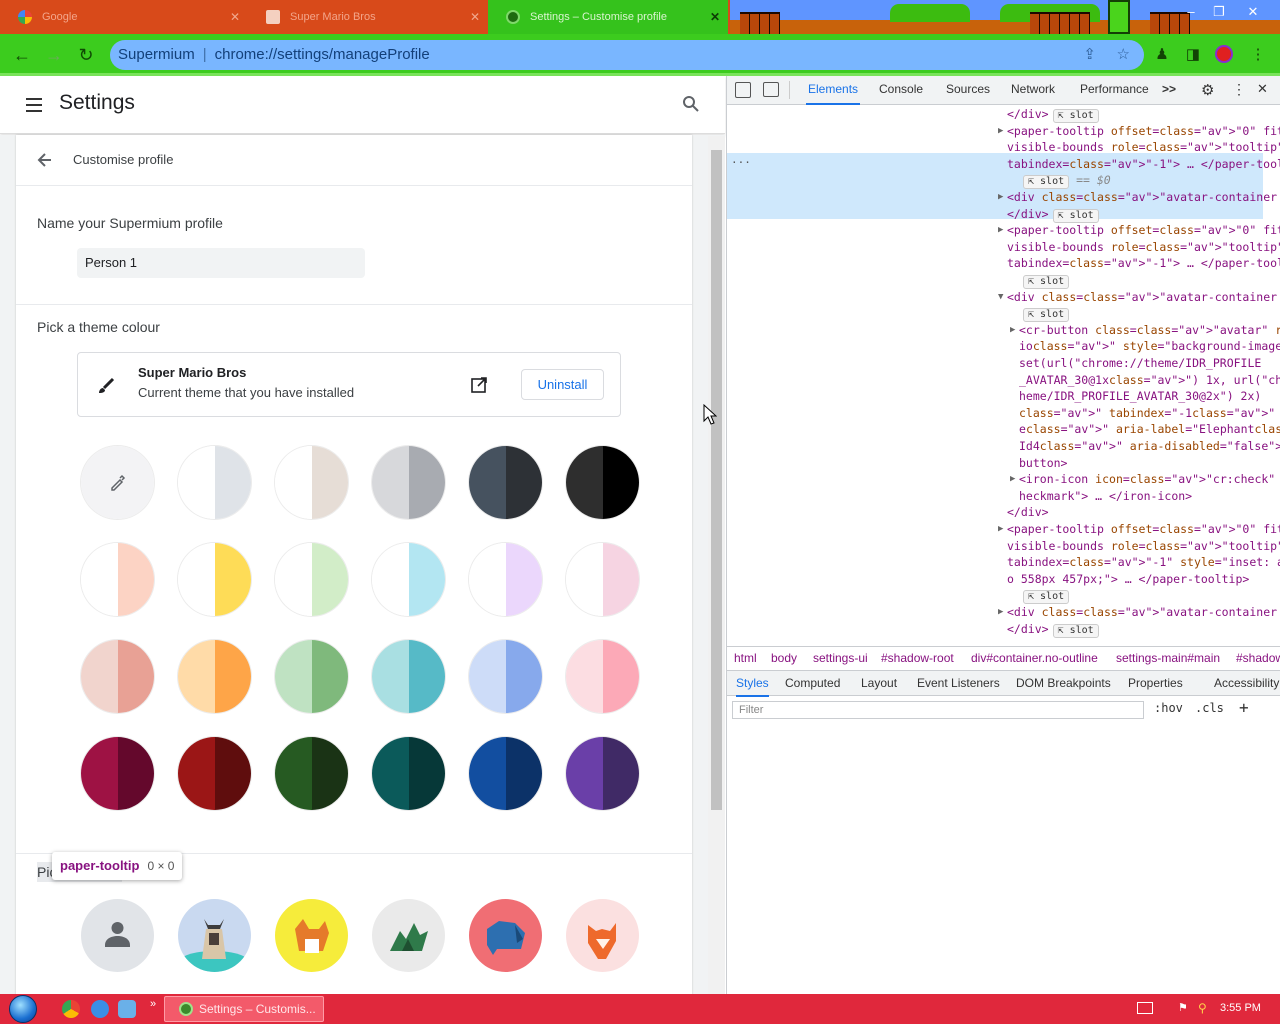 The height and width of the screenshot is (1024, 1280). Describe the element at coordinates (408, 935) in the screenshot. I see `avatar-dragon-icon` at that location.